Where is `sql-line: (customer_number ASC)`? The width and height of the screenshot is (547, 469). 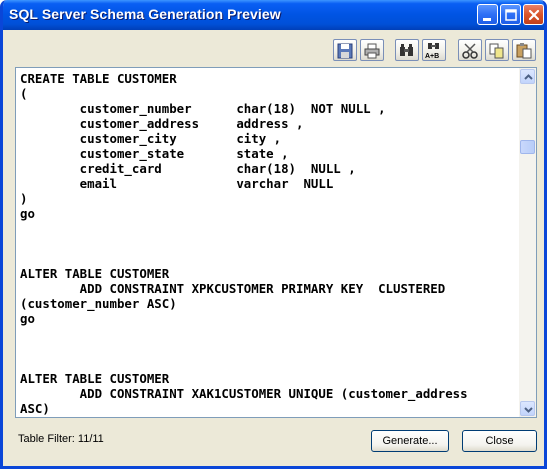
sql-line: (customer_number ASC) is located at coordinates (98, 303).